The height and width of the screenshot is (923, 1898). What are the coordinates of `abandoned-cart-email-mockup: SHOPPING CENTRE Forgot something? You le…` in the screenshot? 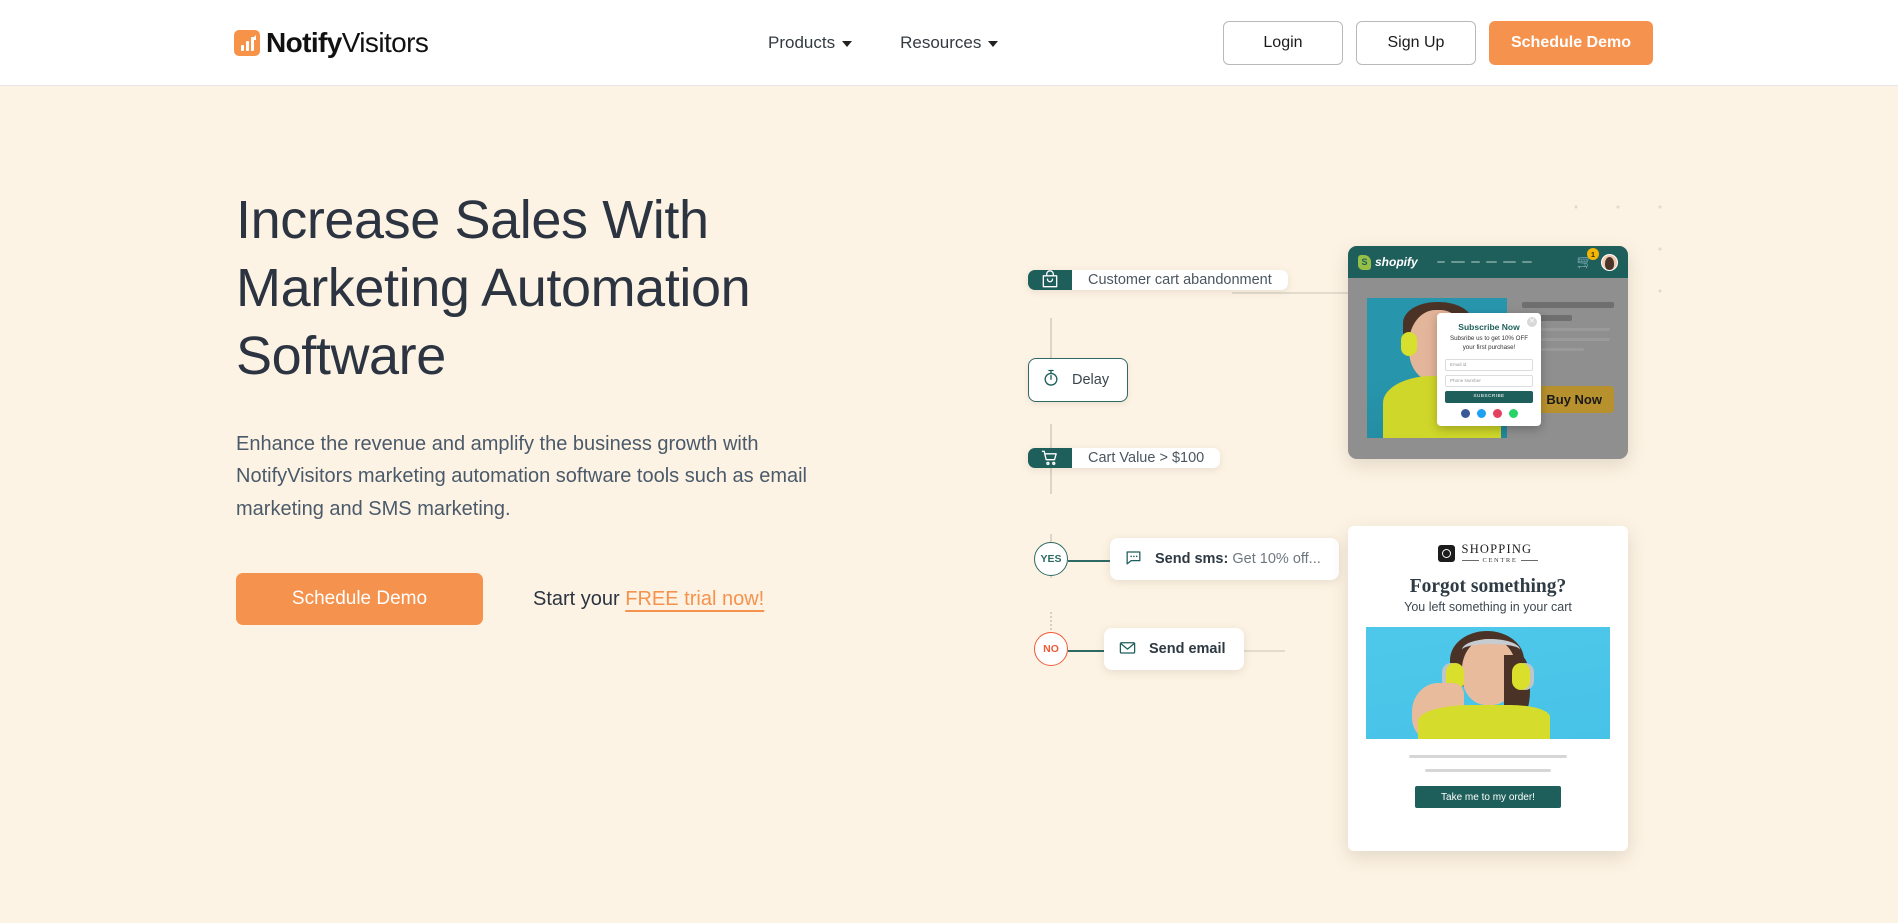 It's located at (1488, 688).